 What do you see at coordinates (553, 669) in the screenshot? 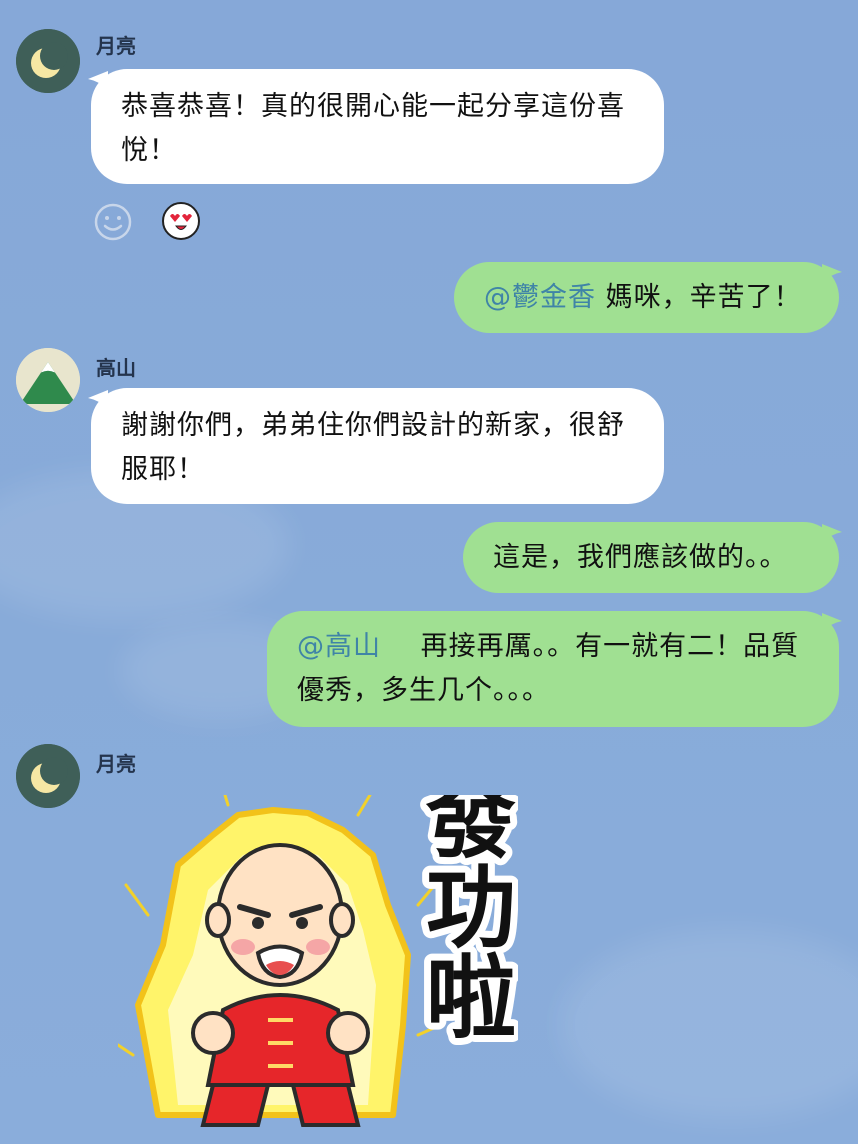
I see `message-bubble: @高山 再接再厲。。有一就有二！品質優秀，多生几个。。。` at bounding box center [553, 669].